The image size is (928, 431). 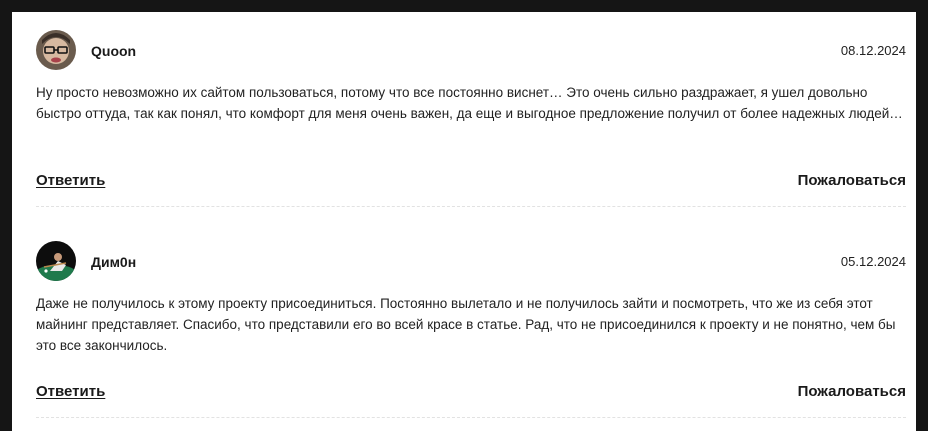 I want to click on comment-author: Дим0н, so click(x=114, y=262).